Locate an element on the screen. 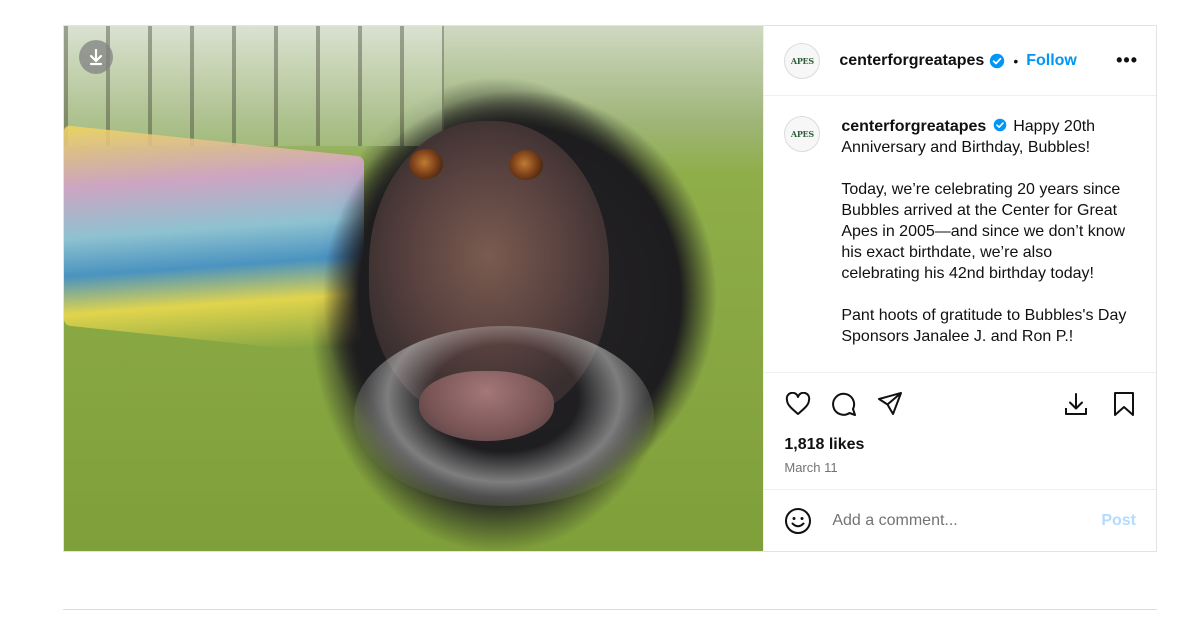 Image resolution: width=1200 pixels, height=628 pixels. action-bar is located at coordinates (960, 403).